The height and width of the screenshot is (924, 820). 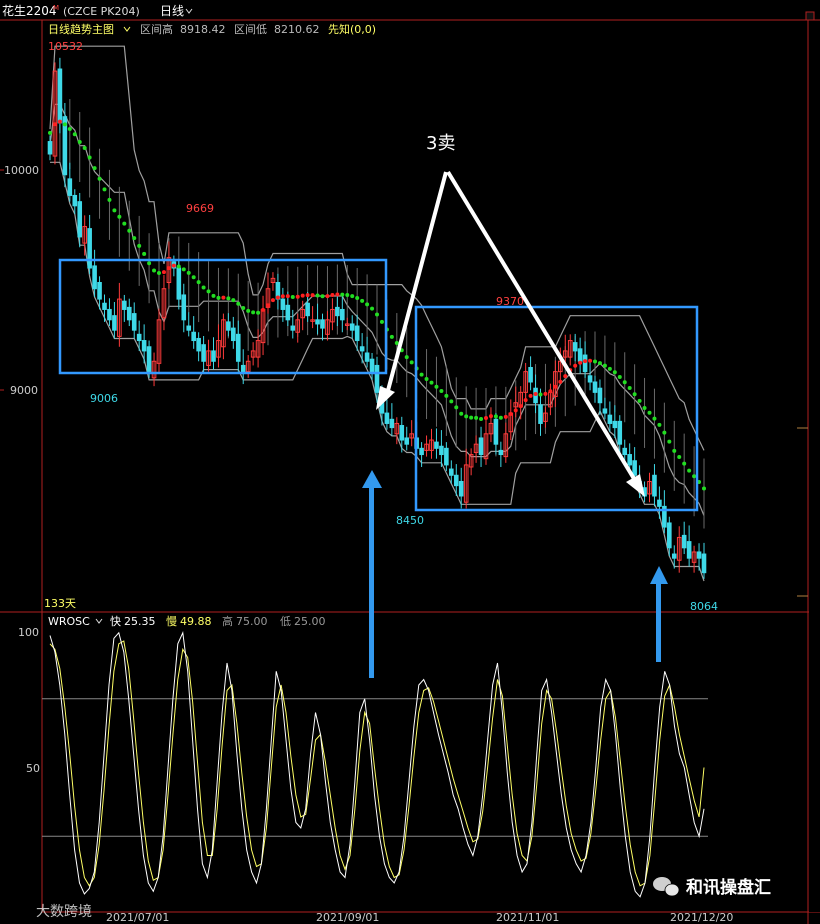 I want to click on blue-arrow-2-head, so click(x=659, y=575).